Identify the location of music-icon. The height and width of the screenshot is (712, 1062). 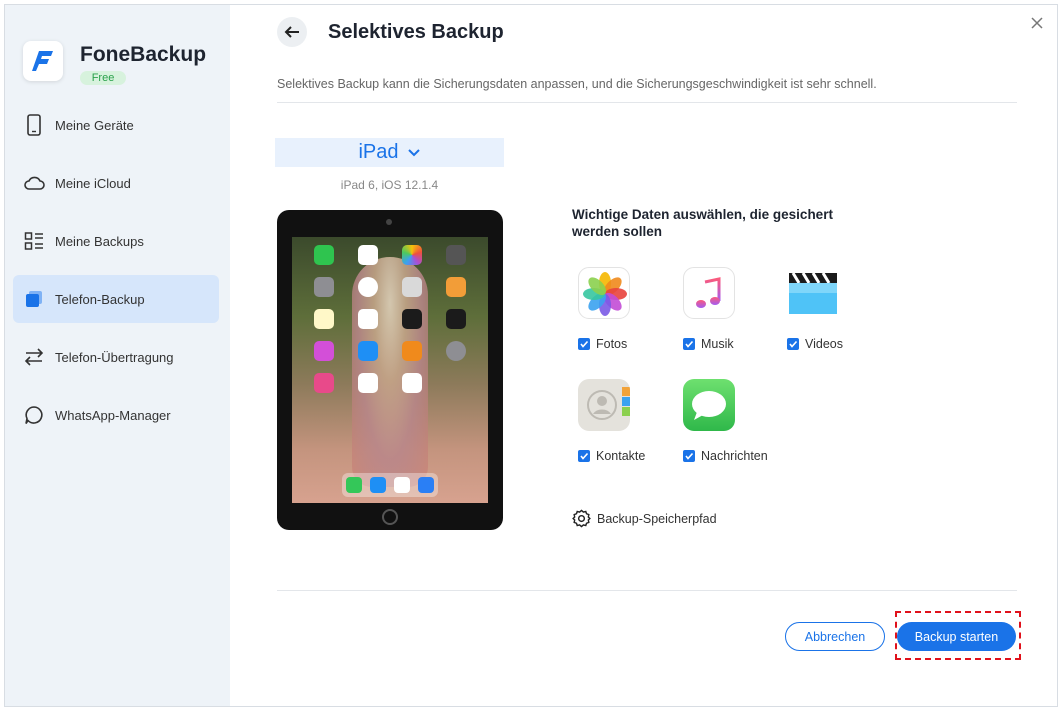
(709, 293).